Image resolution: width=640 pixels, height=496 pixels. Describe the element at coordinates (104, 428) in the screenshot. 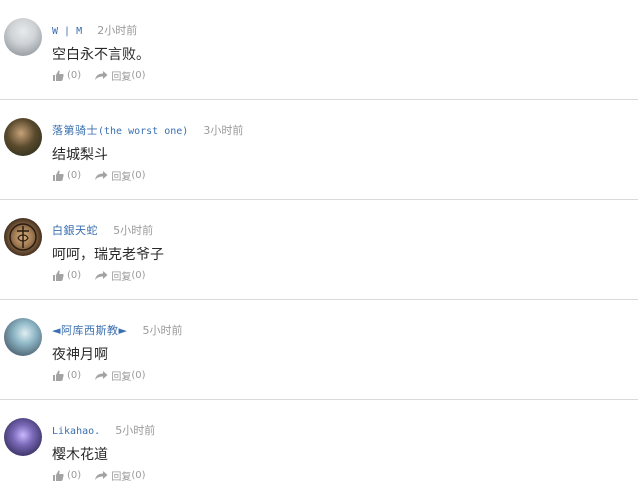

I see `comment-meta: Likahao. 5小时前` at that location.